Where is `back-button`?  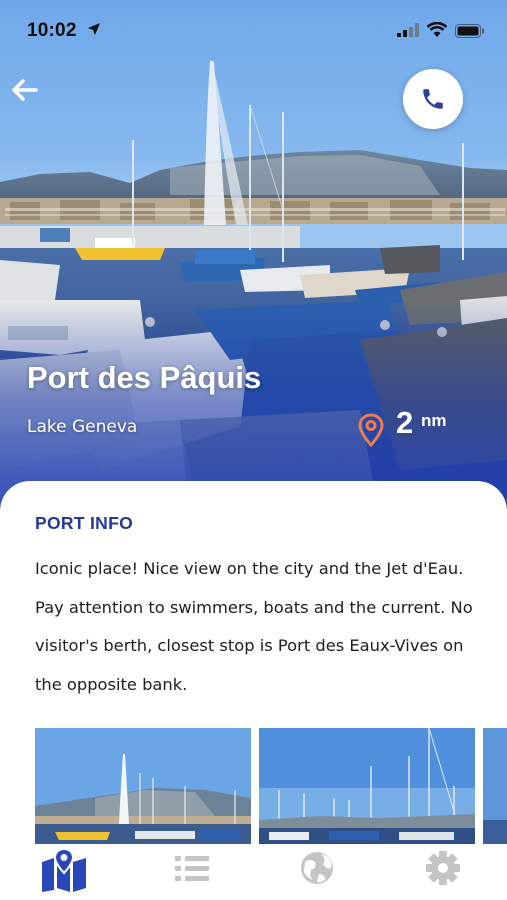
back-button is located at coordinates (26, 90).